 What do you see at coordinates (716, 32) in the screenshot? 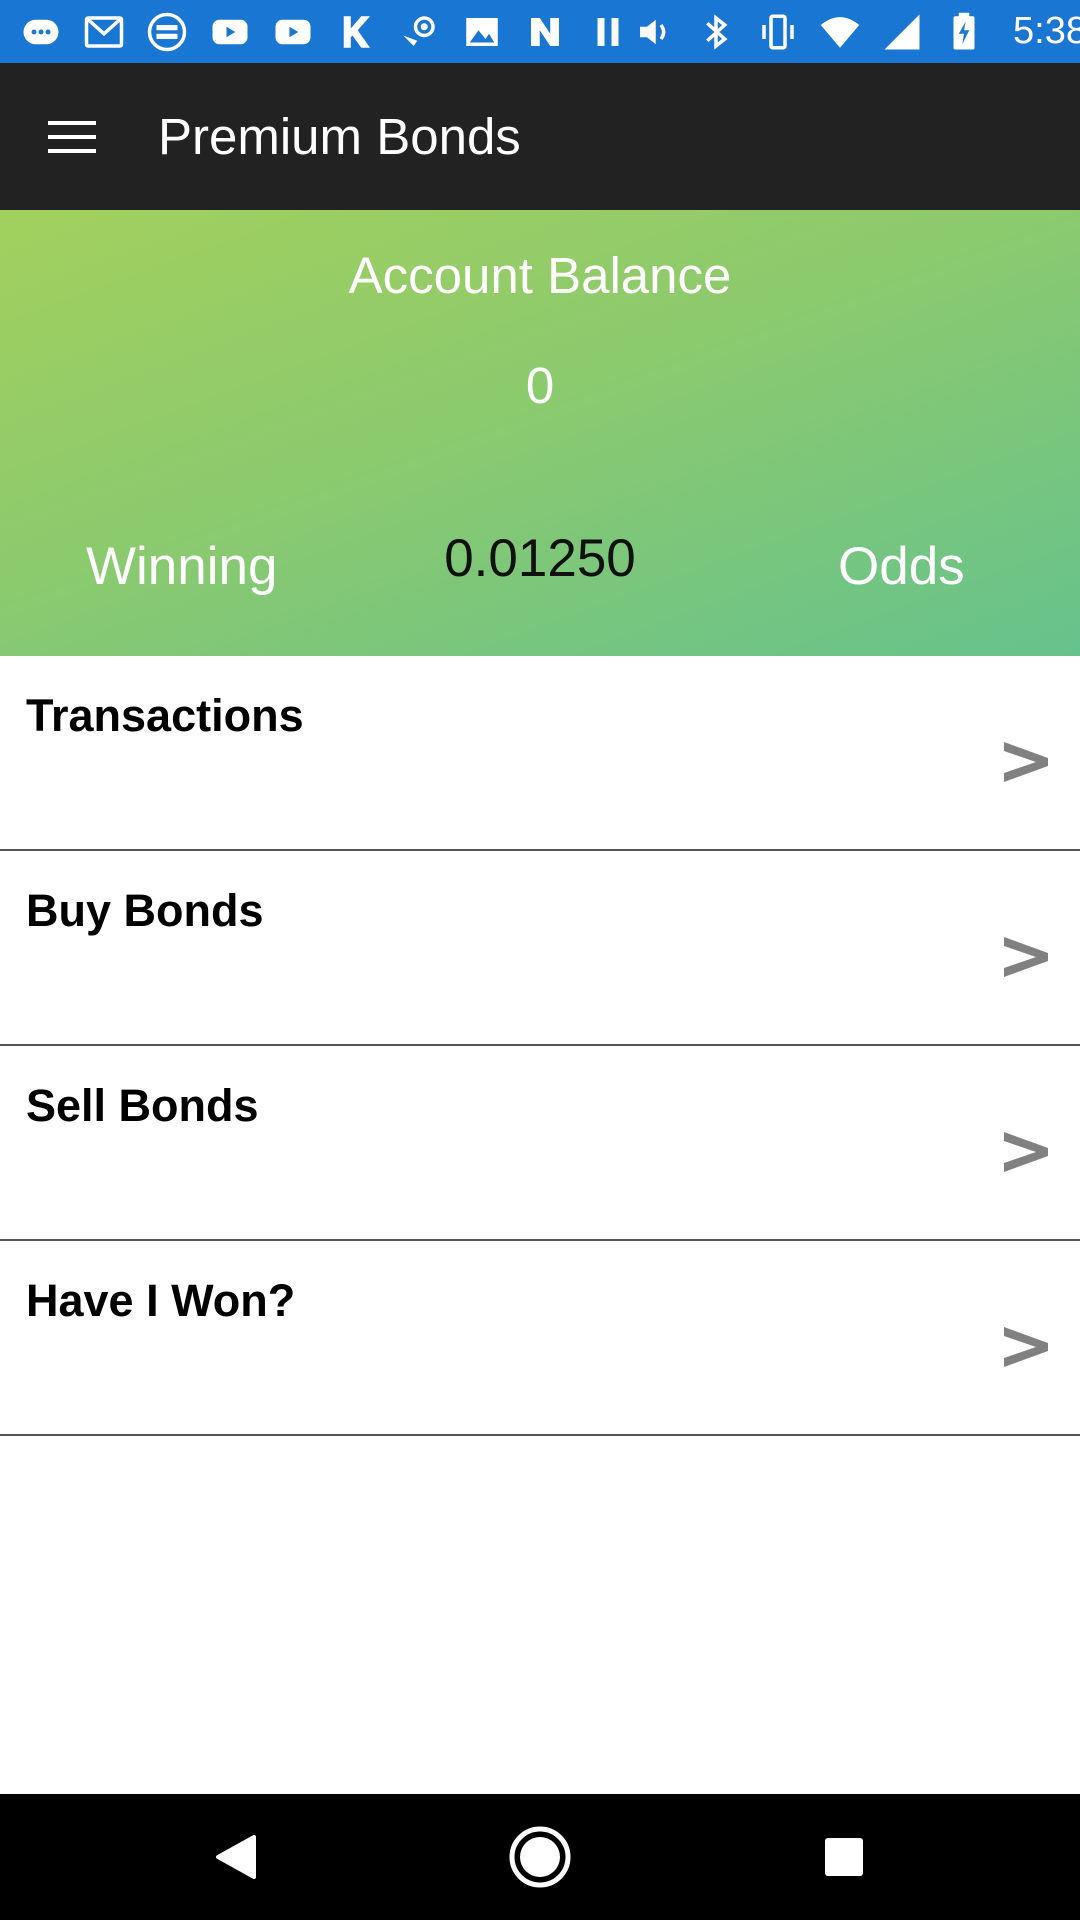
I see `bluetooth-icon` at bounding box center [716, 32].